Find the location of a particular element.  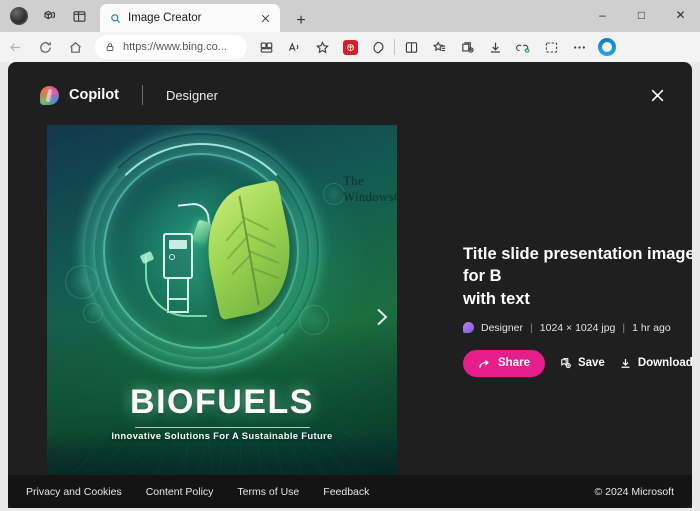

favorites-star-icon is located at coordinates (322, 47).